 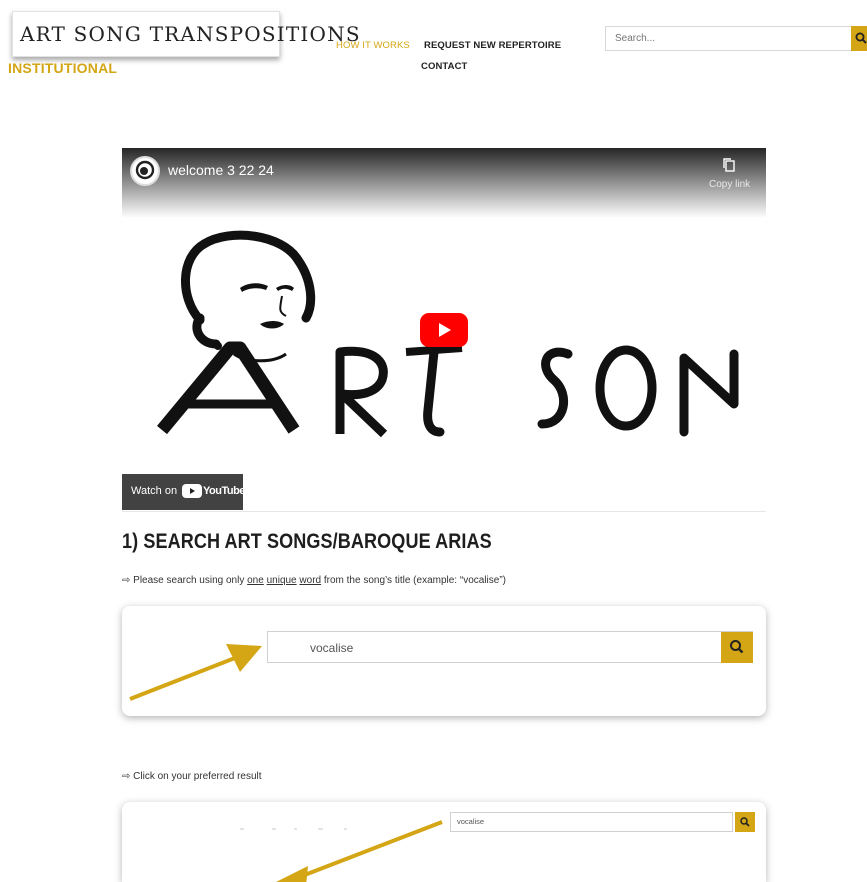 What do you see at coordinates (332, 648) in the screenshot?
I see `example-search-text: vocalise` at bounding box center [332, 648].